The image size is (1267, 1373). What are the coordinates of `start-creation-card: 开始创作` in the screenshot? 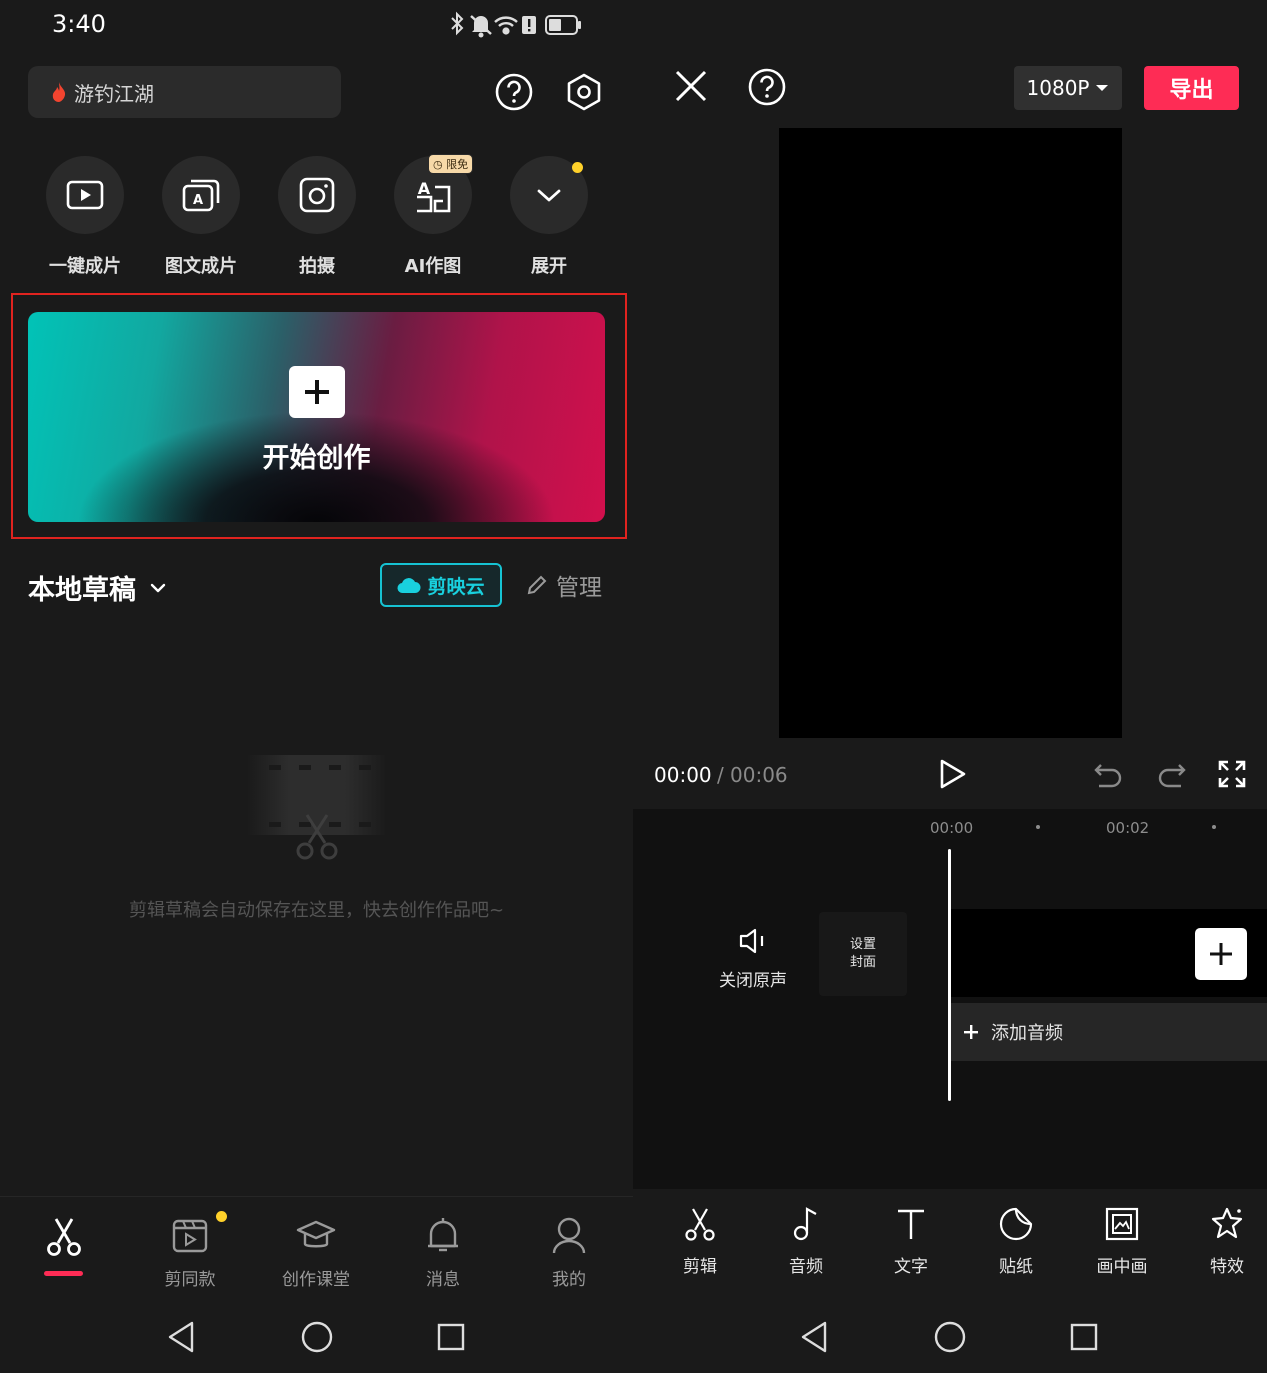 It's located at (316, 417).